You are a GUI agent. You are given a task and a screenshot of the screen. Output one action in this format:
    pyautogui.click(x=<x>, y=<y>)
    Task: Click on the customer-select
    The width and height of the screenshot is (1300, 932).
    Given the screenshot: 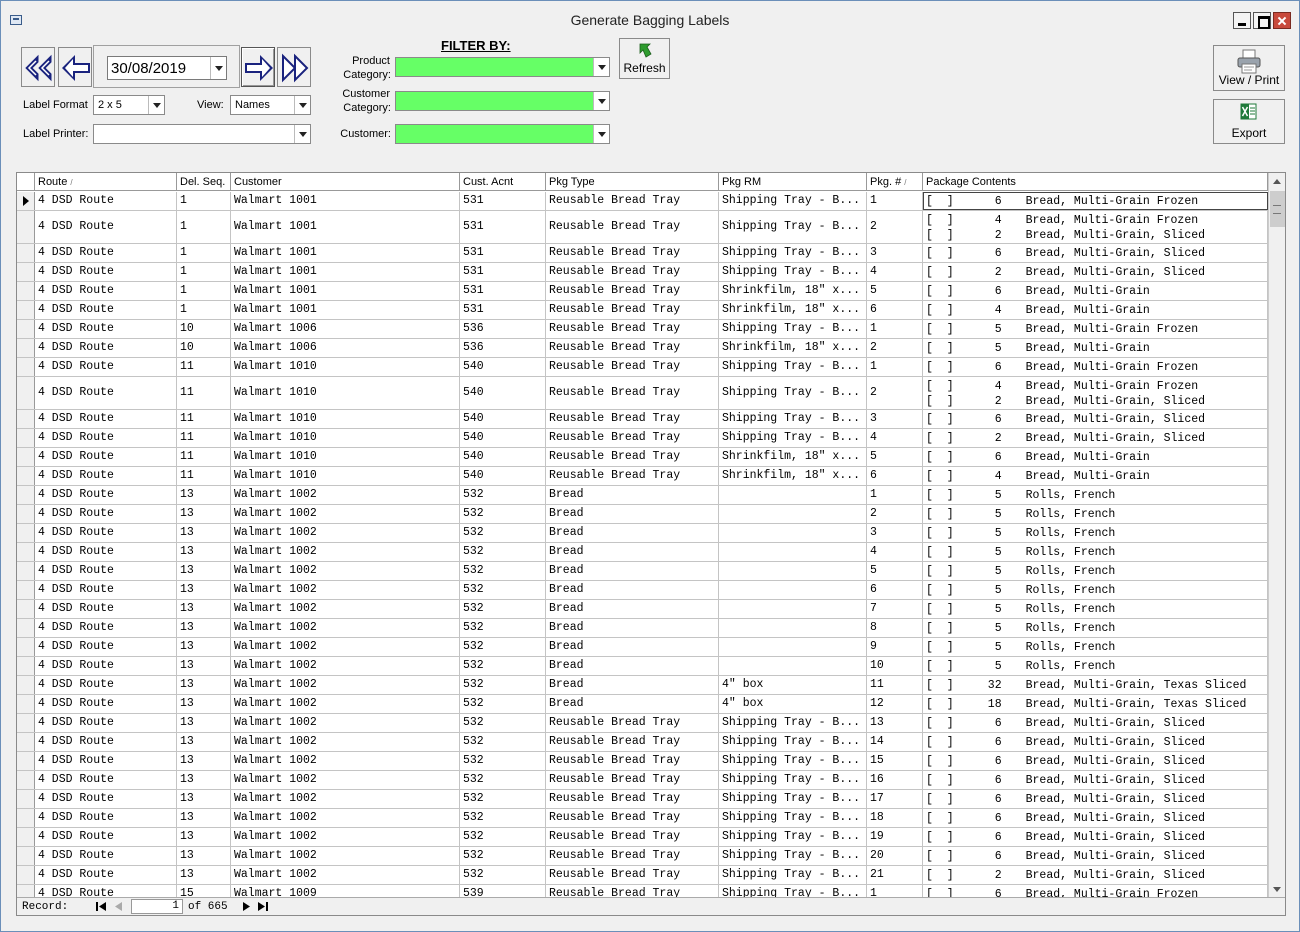 What is the action you would take?
    pyautogui.click(x=502, y=134)
    